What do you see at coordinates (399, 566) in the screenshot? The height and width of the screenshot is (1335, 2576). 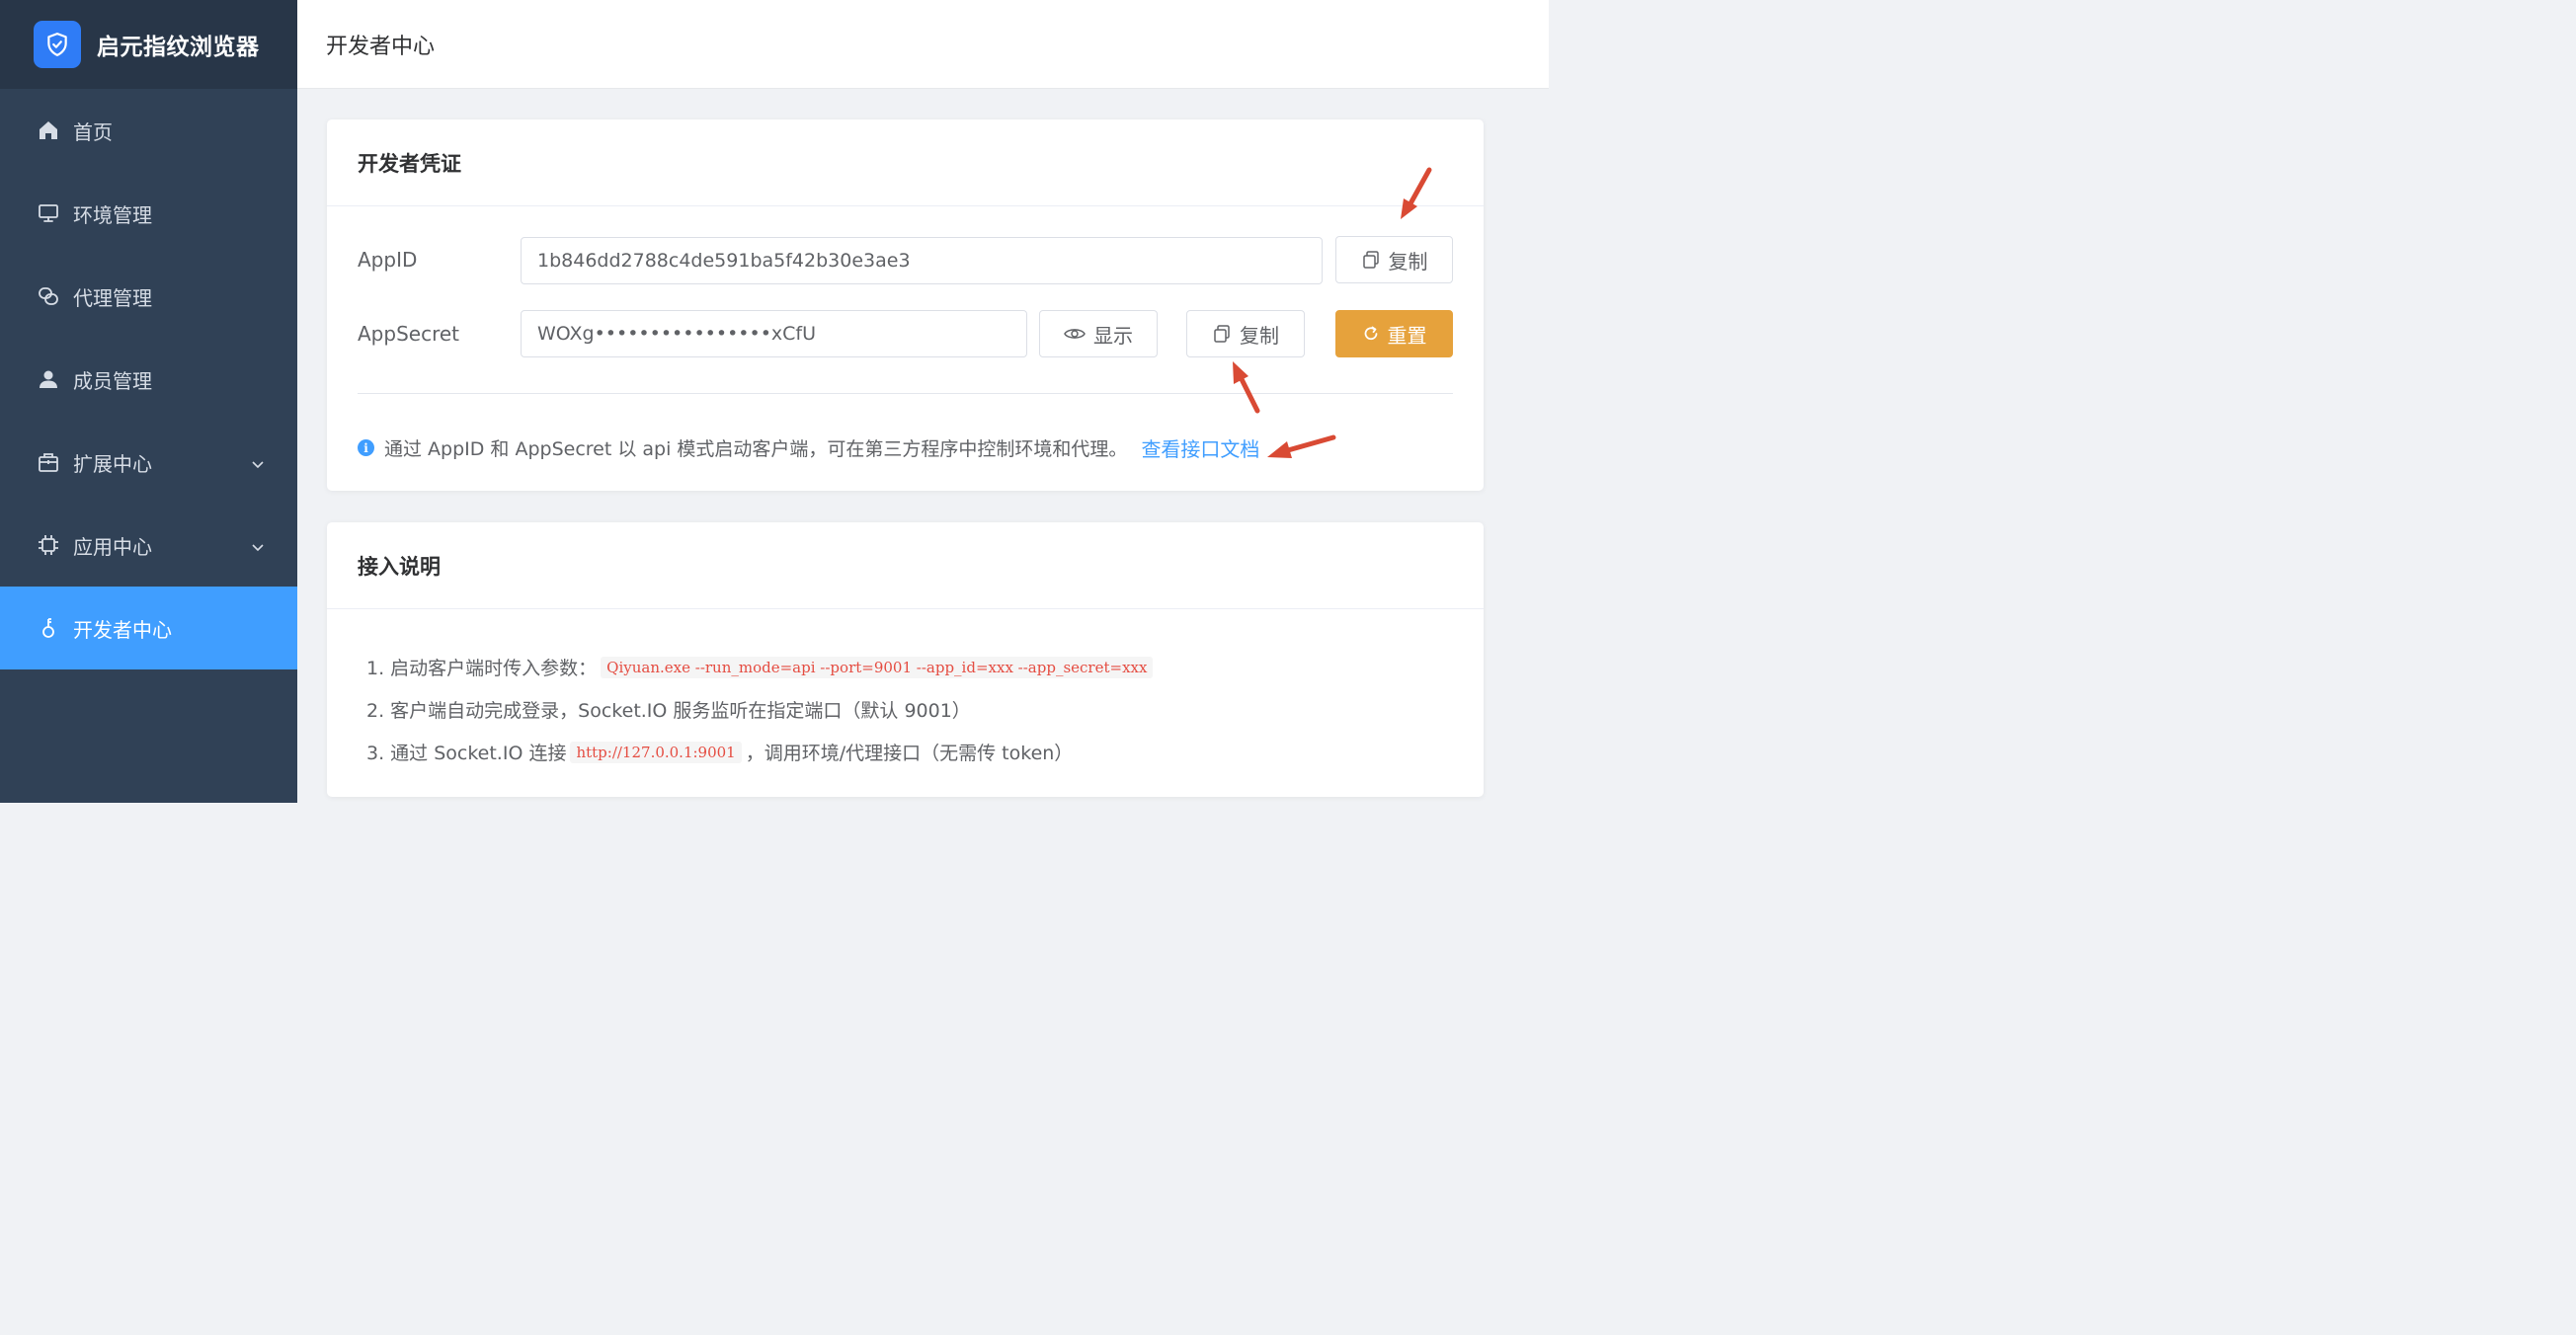 I see `integration-title: 接入说明` at bounding box center [399, 566].